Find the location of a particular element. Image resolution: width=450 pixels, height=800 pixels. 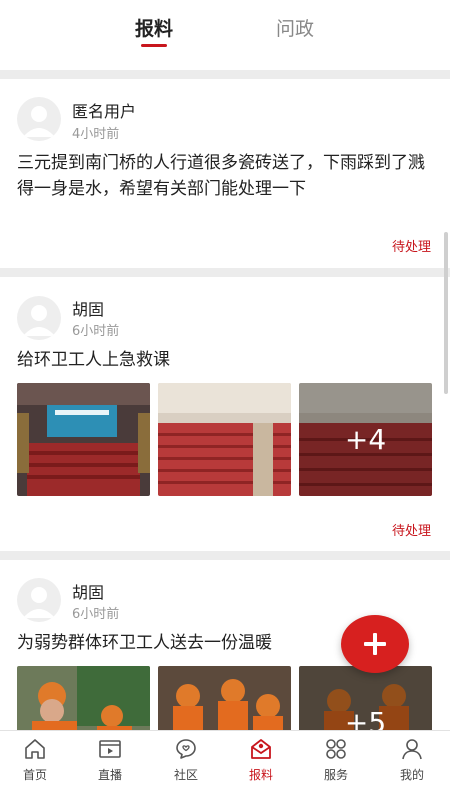

live-video-icon is located at coordinates (110, 749).